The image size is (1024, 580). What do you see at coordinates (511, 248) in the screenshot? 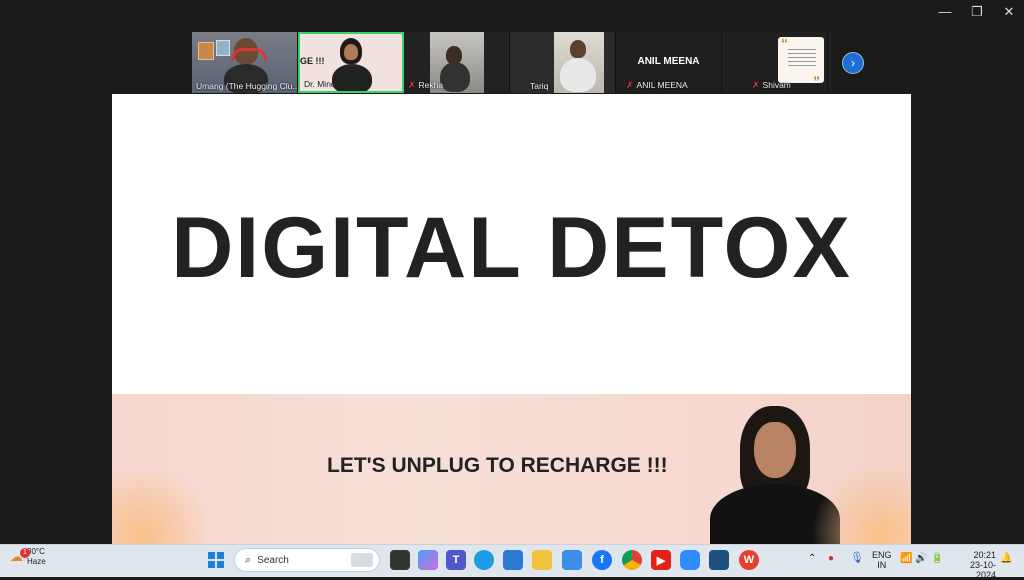
I see `slide-title: DIGITAL DETOX` at bounding box center [511, 248].